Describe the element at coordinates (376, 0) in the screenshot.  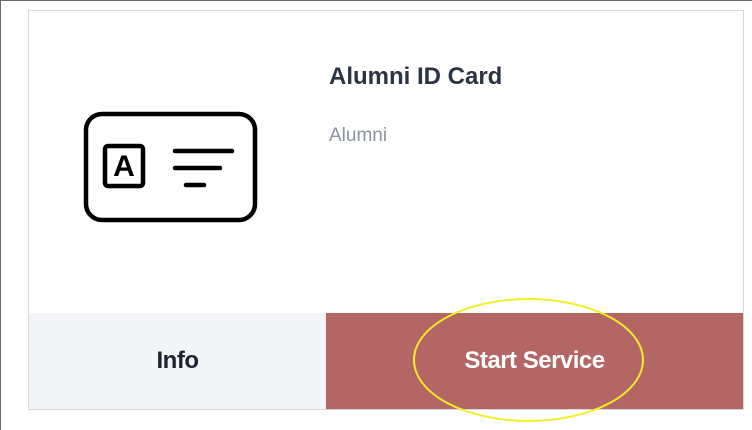
I see `window-edge-top` at that location.